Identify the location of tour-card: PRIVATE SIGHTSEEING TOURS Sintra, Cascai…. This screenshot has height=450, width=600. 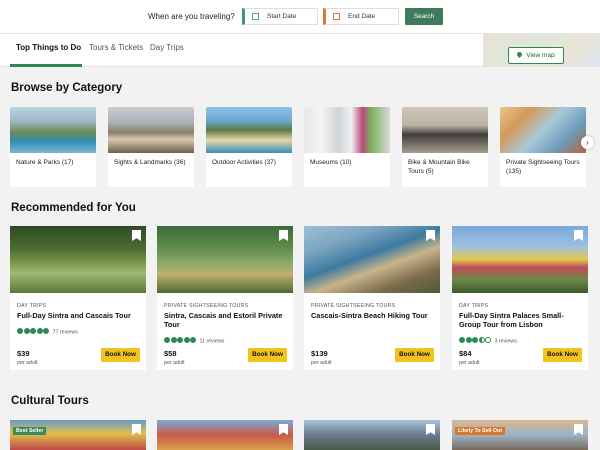
(225, 298).